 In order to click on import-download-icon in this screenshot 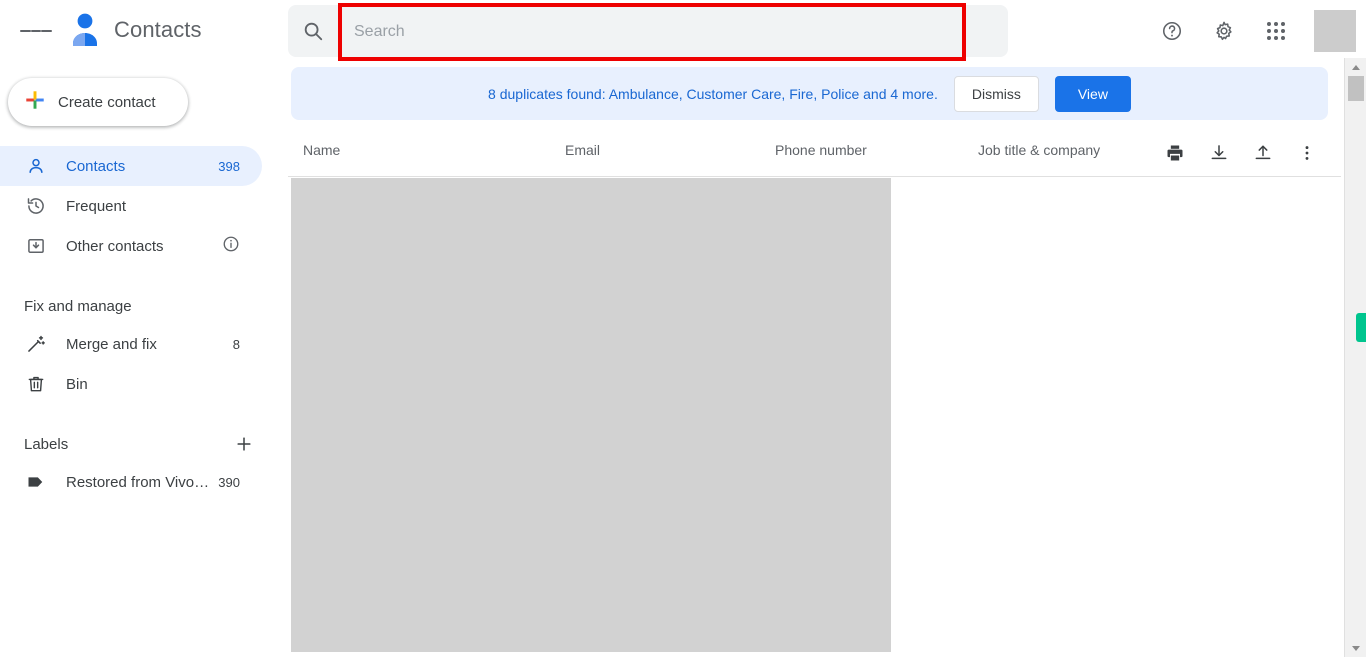, I will do `click(1219, 153)`.